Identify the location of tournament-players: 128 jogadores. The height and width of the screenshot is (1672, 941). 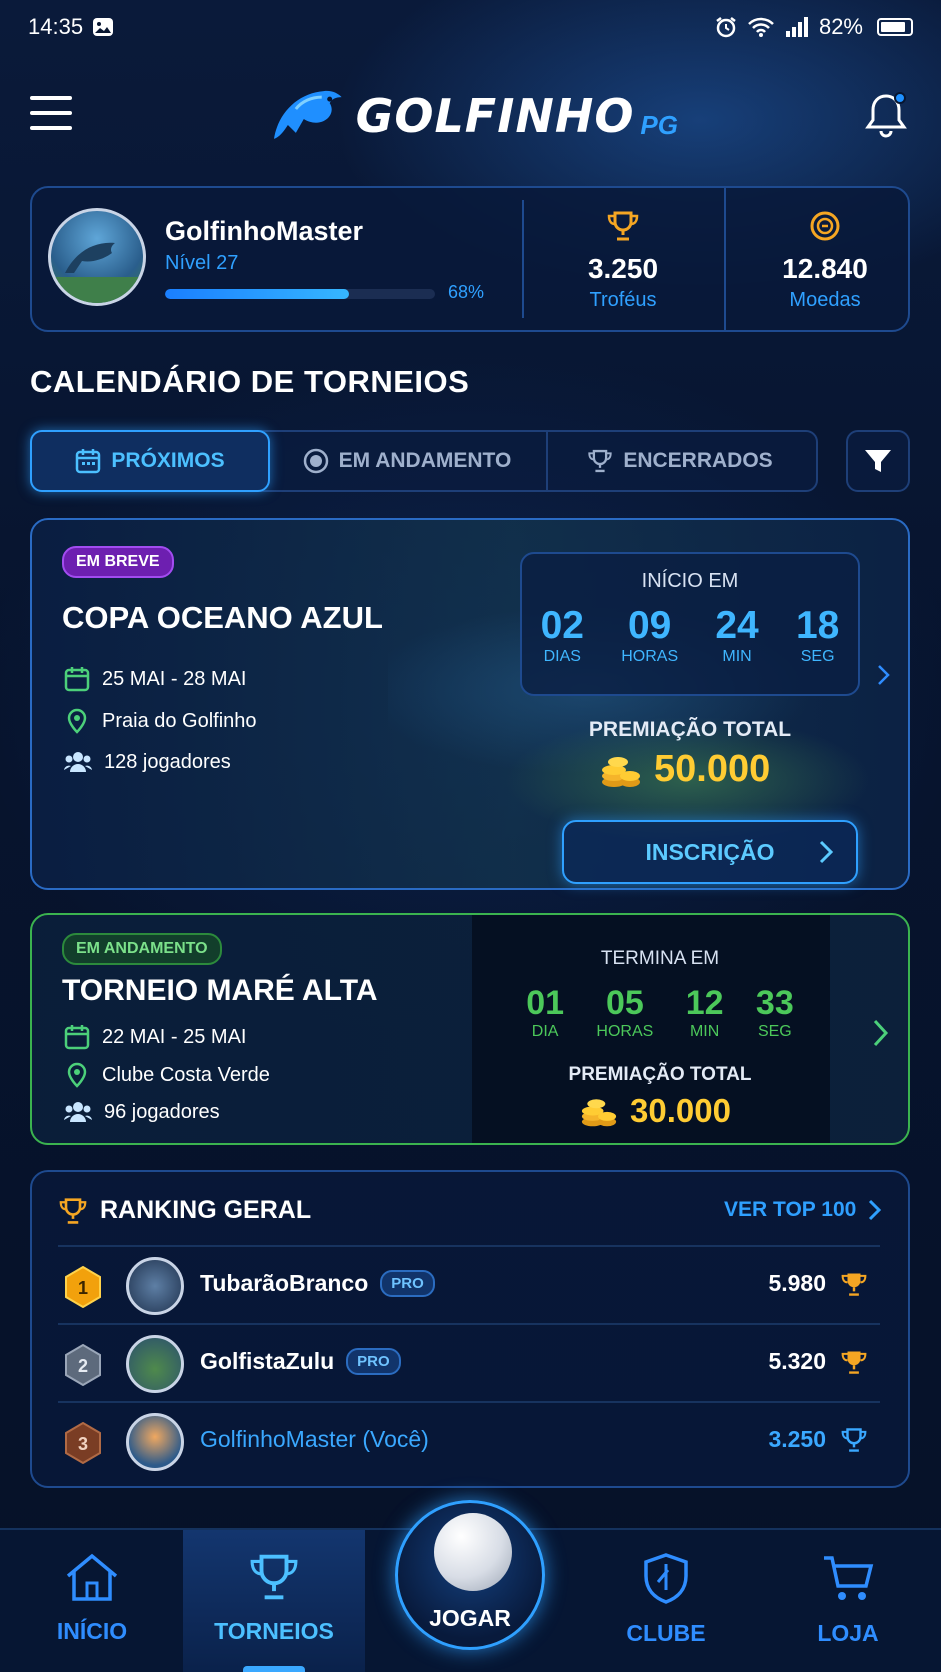
(147, 762).